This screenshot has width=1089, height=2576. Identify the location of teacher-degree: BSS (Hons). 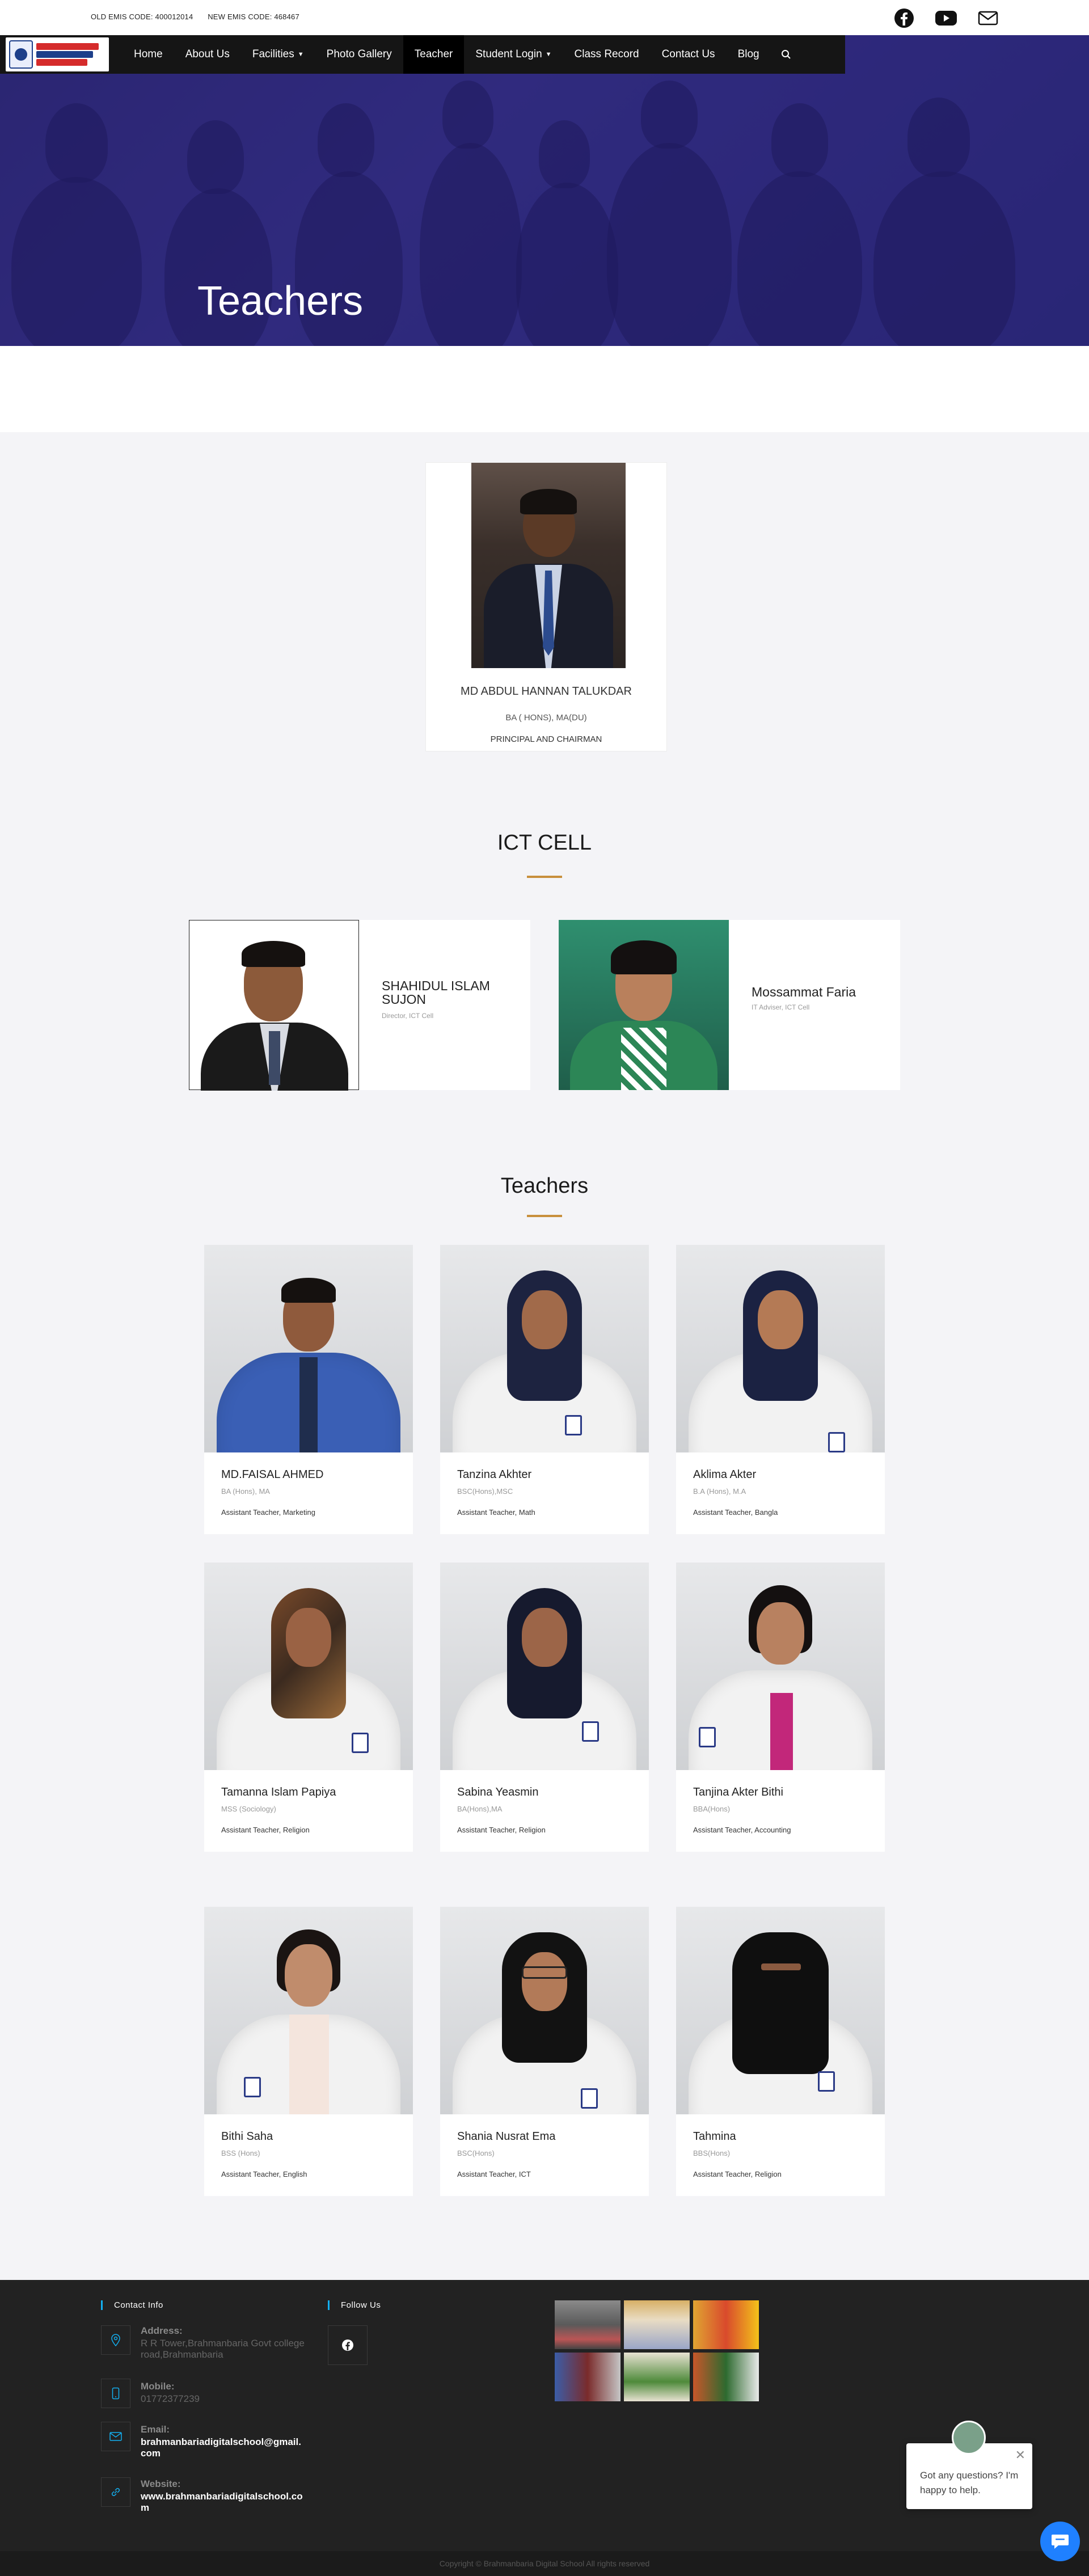
(240, 2153).